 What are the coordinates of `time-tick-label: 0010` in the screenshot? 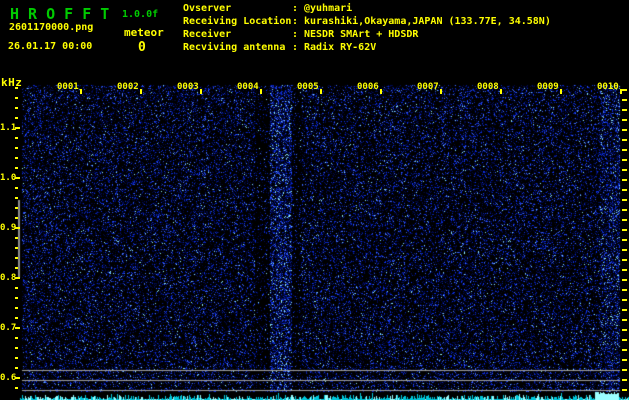 It's located at (608, 87).